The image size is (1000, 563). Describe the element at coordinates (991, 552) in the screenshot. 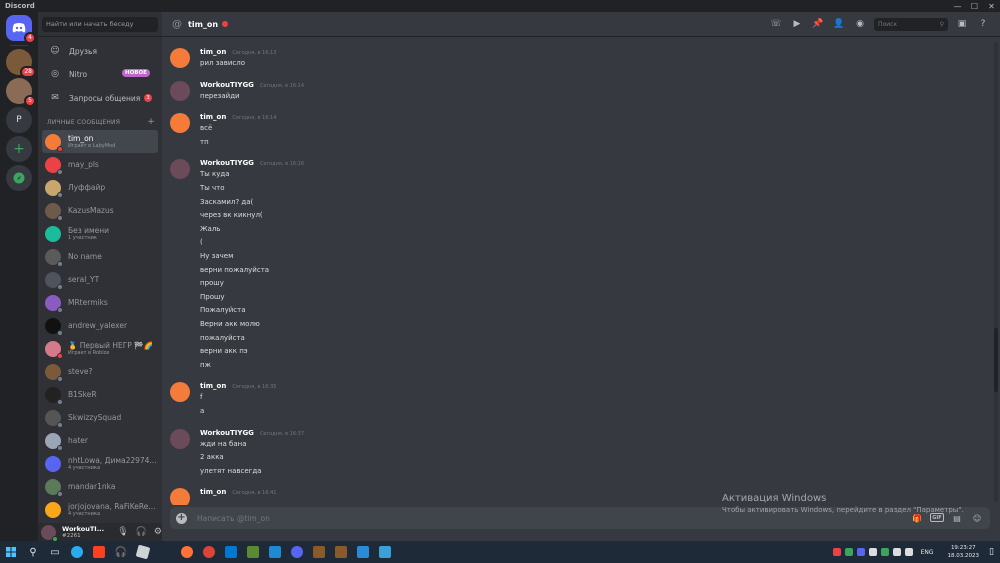

I see `notification-center-icon: ▯` at that location.